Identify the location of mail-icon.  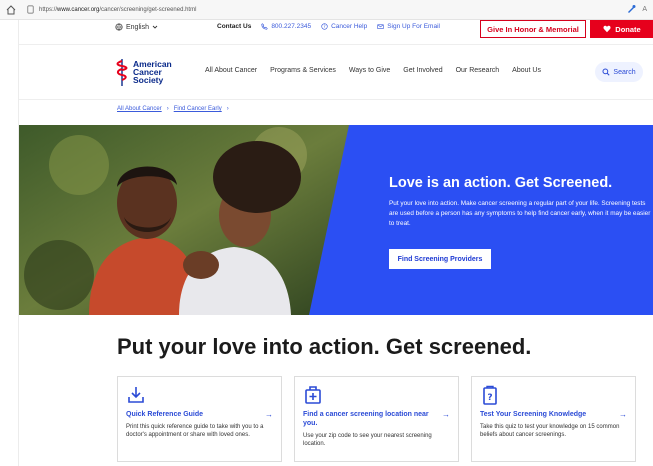
(380, 26).